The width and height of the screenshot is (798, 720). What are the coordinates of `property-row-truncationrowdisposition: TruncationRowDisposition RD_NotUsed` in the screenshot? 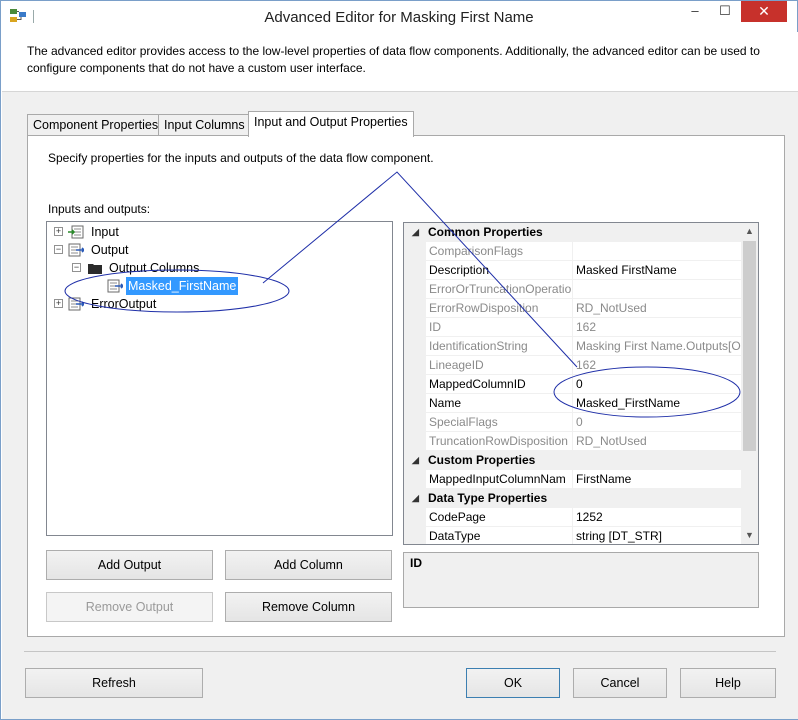 It's located at (572, 441).